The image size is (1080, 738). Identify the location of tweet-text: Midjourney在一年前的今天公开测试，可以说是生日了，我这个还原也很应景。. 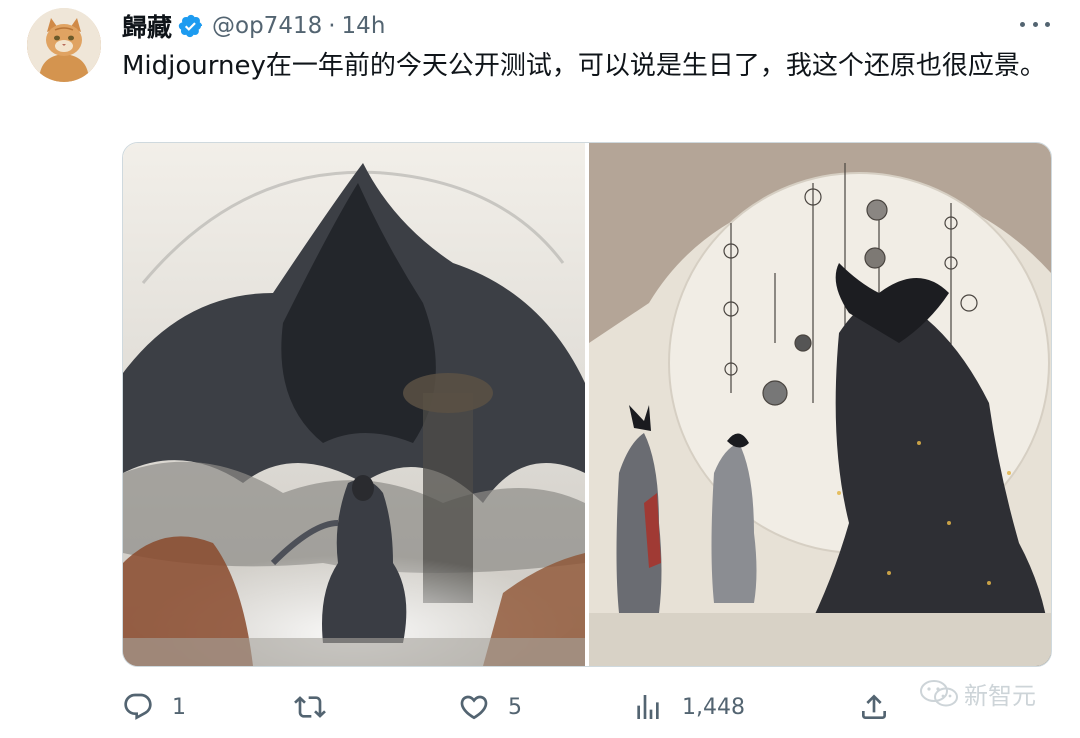
(584, 66).